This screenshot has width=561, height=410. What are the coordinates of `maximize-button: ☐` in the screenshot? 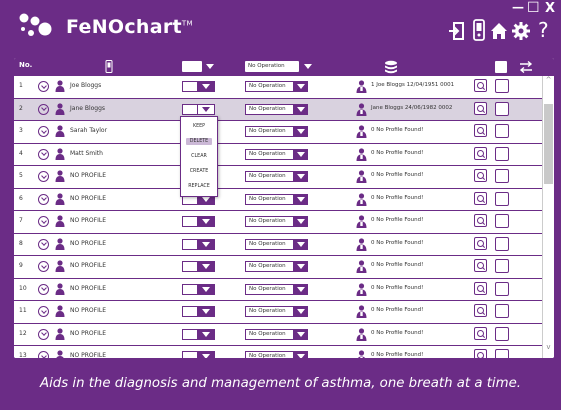 It's located at (533, 8).